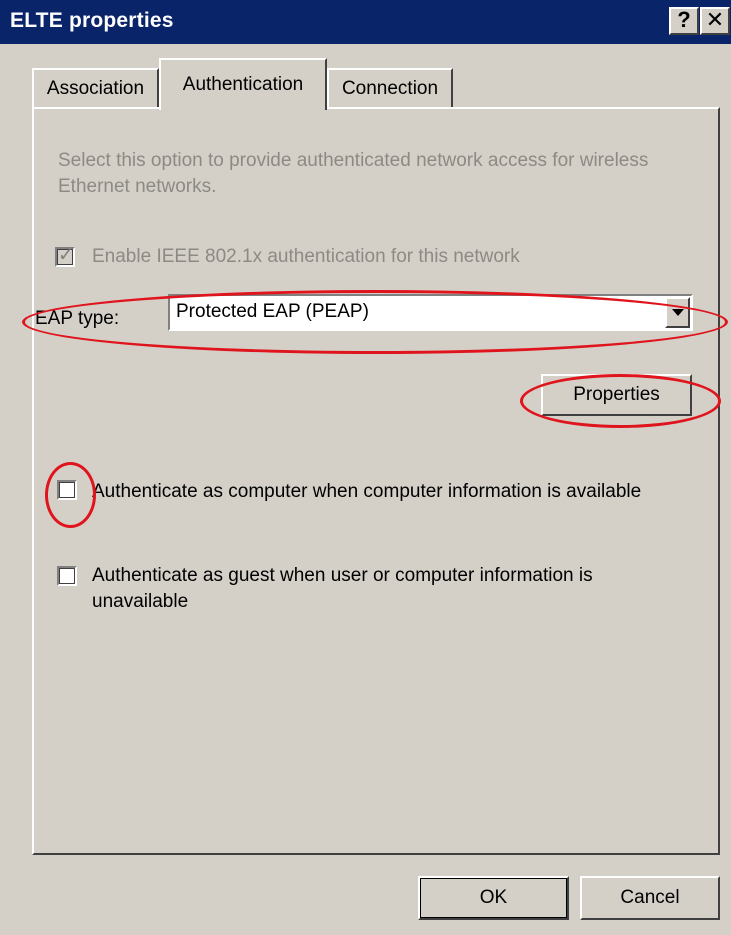 The width and height of the screenshot is (731, 935). Describe the element at coordinates (715, 21) in the screenshot. I see `close-button: ✕` at that location.